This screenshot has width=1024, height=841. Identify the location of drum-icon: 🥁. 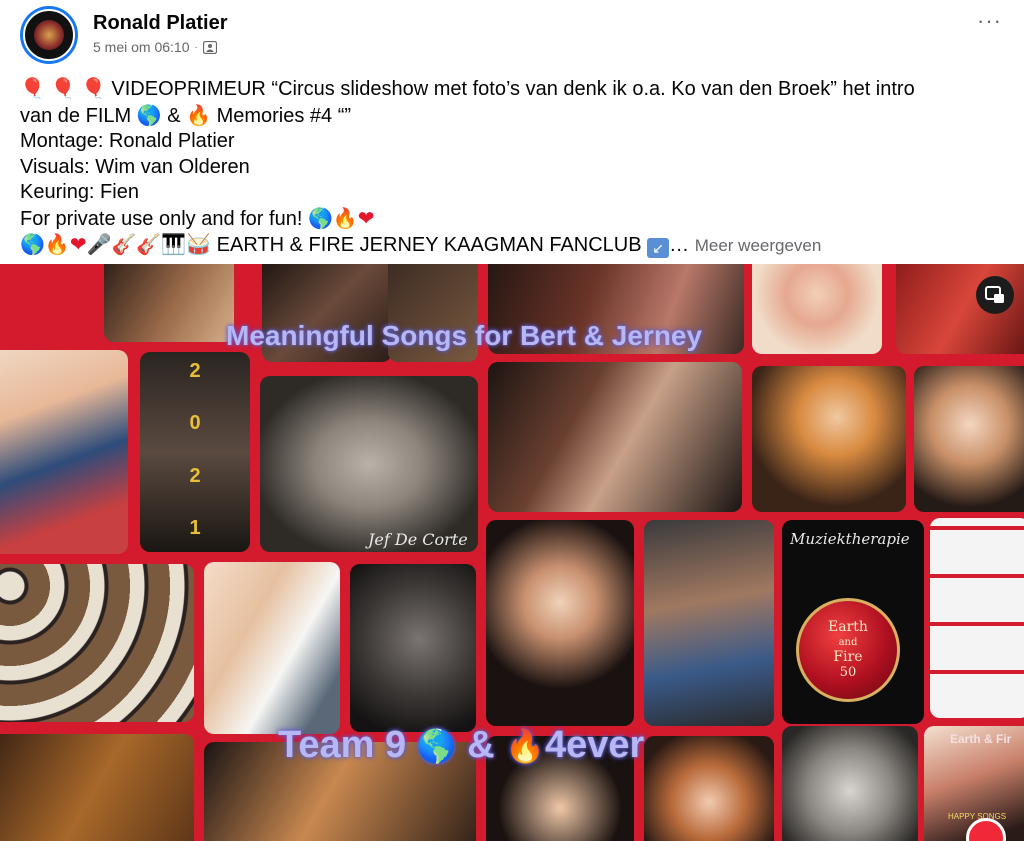
(199, 244).